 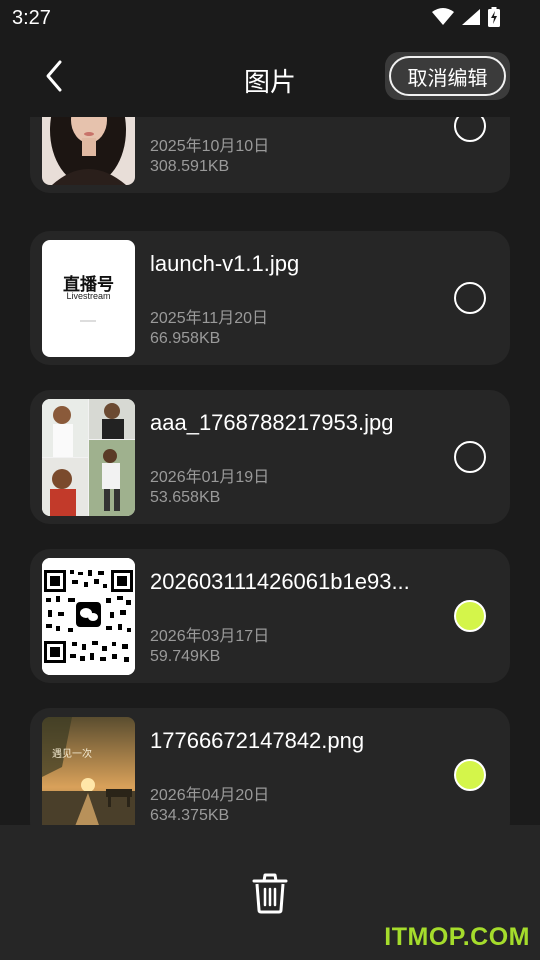 I want to click on file-thumbnail: 遇见一次, so click(x=88, y=771).